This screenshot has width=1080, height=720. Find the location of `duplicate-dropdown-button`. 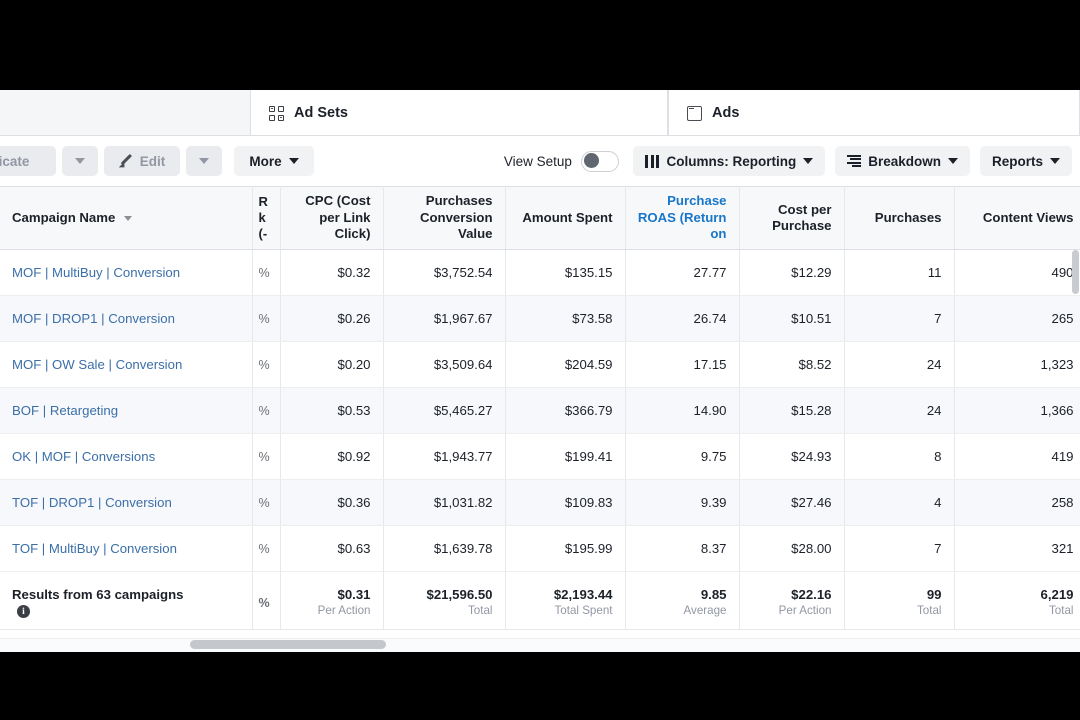

duplicate-dropdown-button is located at coordinates (80, 161).